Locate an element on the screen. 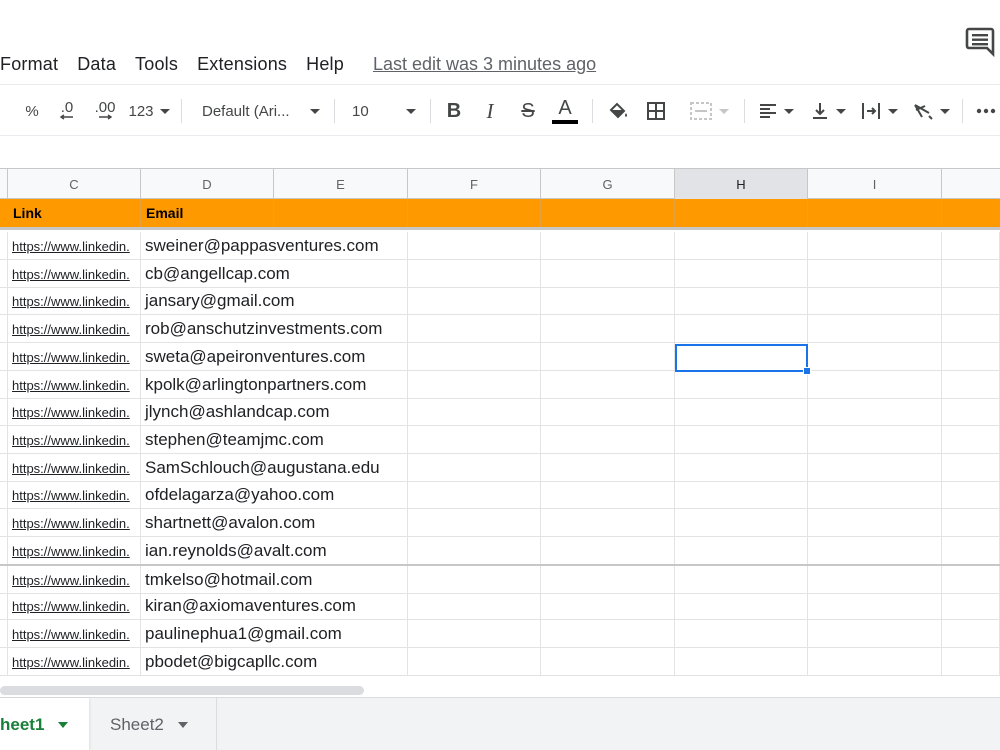 Image resolution: width=1000 pixels, height=750 pixels. header-cell-empty is located at coordinates (608, 213).